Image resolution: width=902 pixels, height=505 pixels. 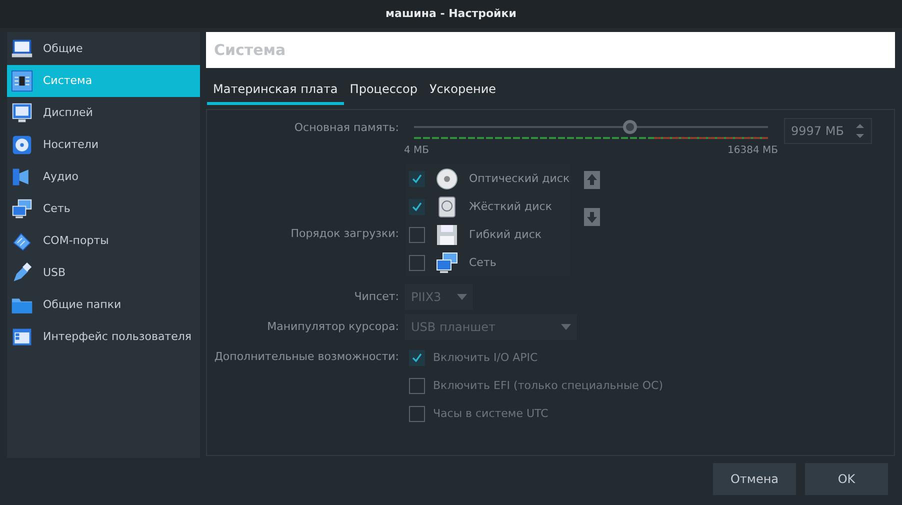 What do you see at coordinates (592, 180) in the screenshot?
I see `move-up-button` at bounding box center [592, 180].